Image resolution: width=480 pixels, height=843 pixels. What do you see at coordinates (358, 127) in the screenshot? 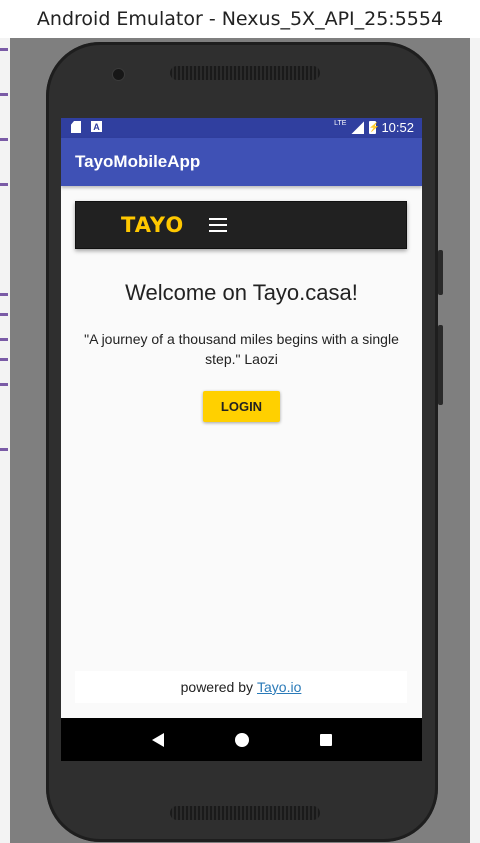
I see `signal-icon` at bounding box center [358, 127].